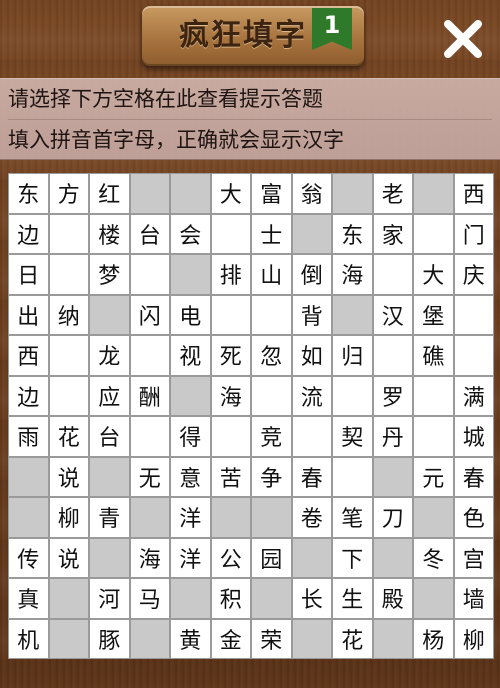  I want to click on grid-cell: 应, so click(109, 395).